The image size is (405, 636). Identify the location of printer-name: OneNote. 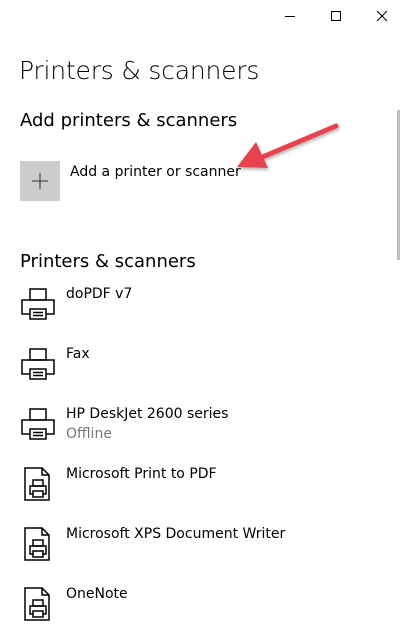
(97, 594).